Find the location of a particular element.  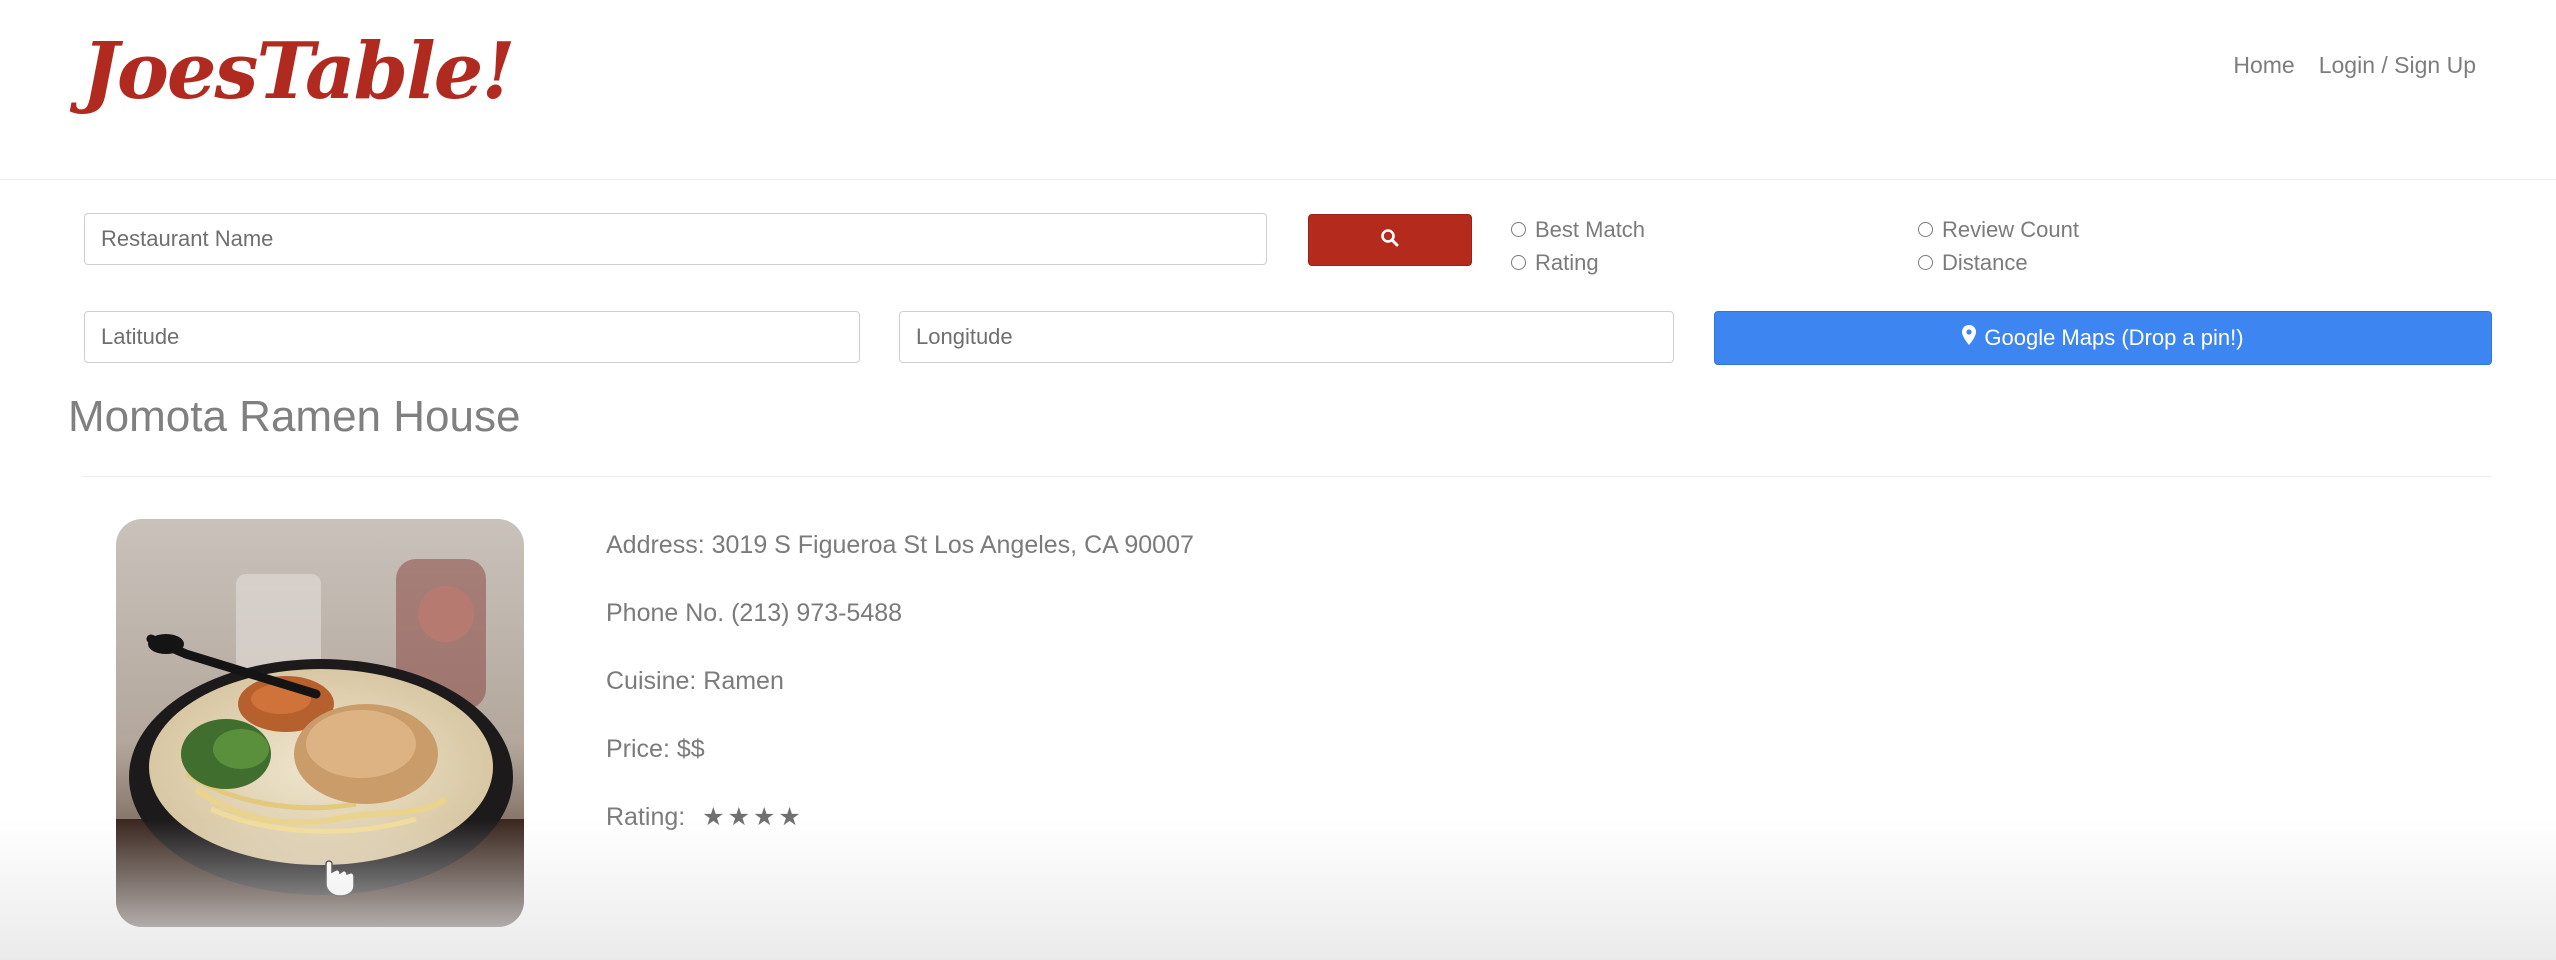

search-button is located at coordinates (1390, 240).